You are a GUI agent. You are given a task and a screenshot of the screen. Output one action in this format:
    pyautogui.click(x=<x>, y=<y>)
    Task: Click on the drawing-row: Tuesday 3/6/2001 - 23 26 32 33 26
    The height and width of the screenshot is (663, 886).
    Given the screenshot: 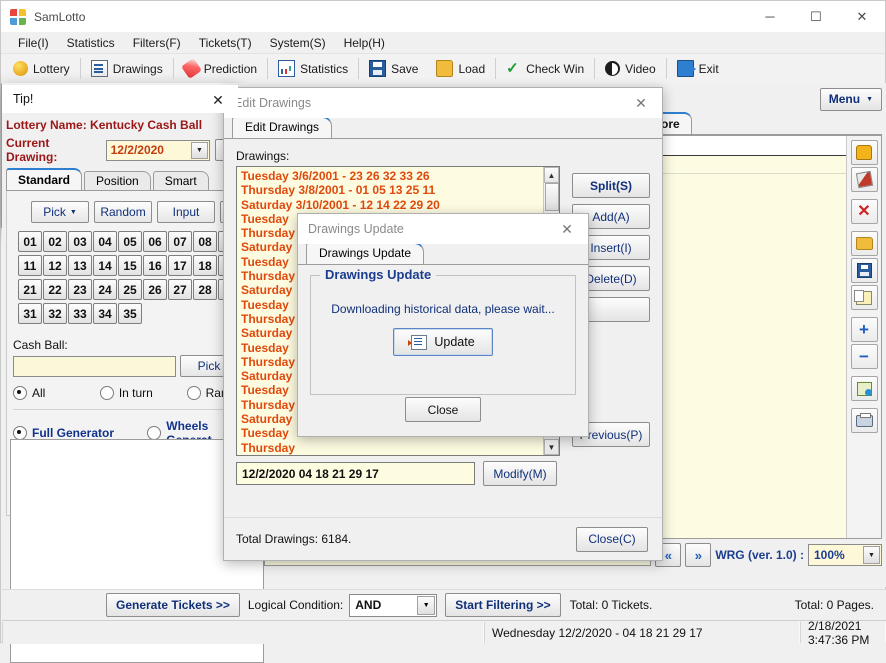 What is the action you would take?
    pyautogui.click(x=398, y=176)
    